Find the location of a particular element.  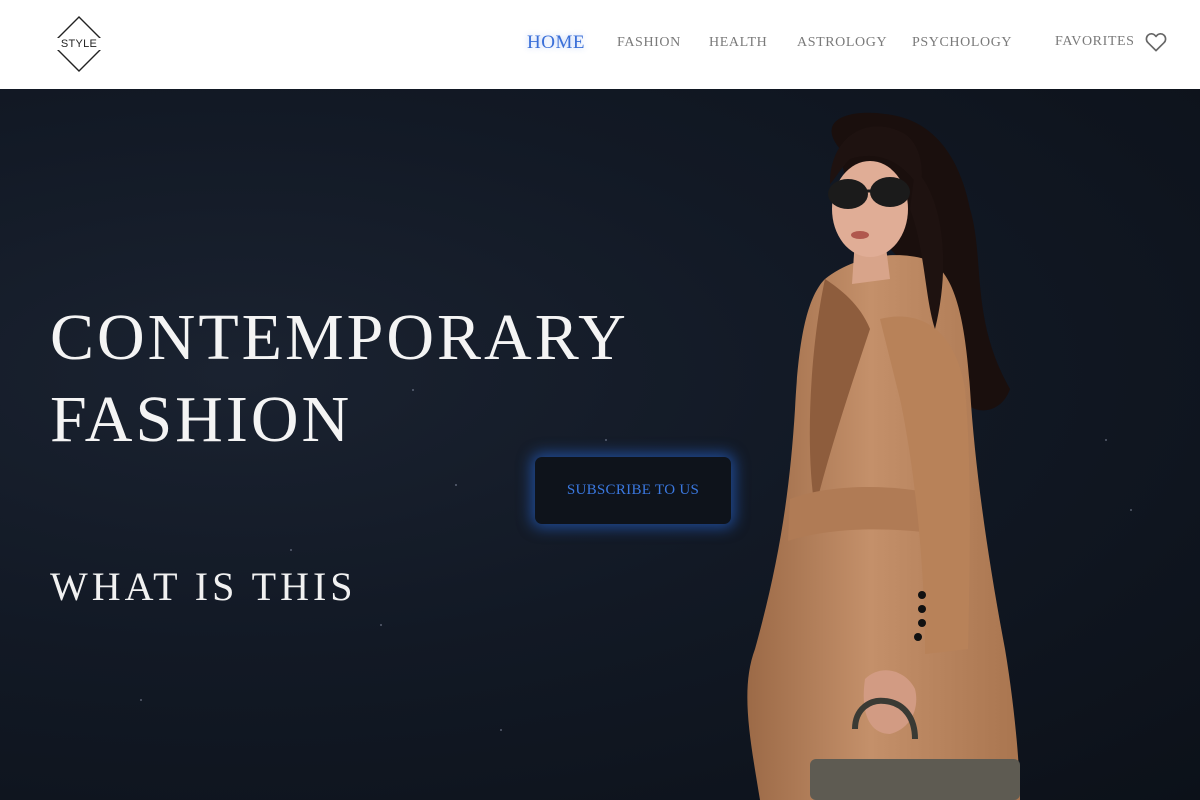

subscribe-button: SUBSCRIBE TO US is located at coordinates (633, 490).